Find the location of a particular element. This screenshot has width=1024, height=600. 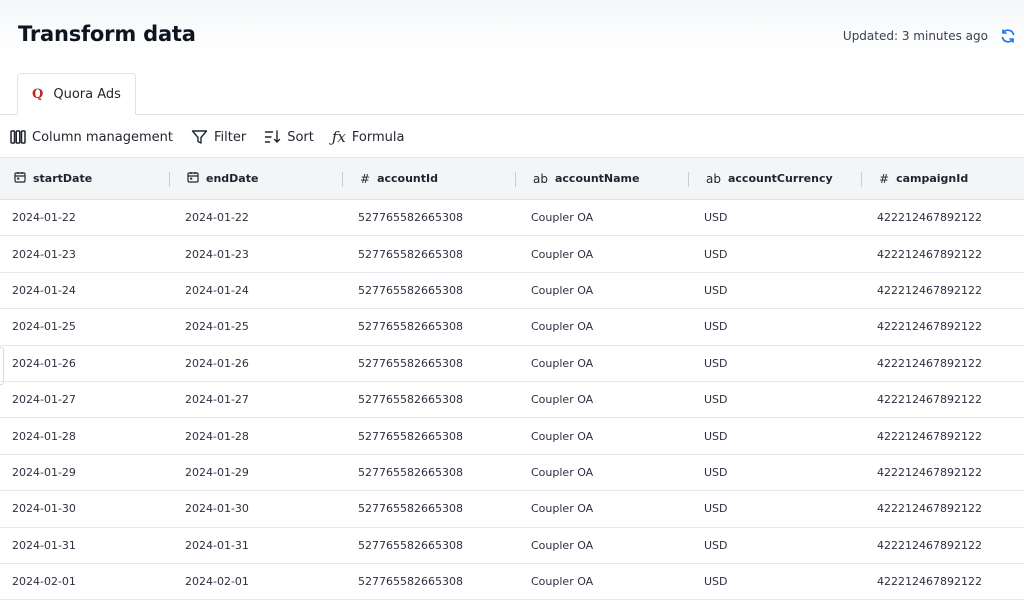

table-cell-startdate: 2024-01-22 is located at coordinates (86, 217).